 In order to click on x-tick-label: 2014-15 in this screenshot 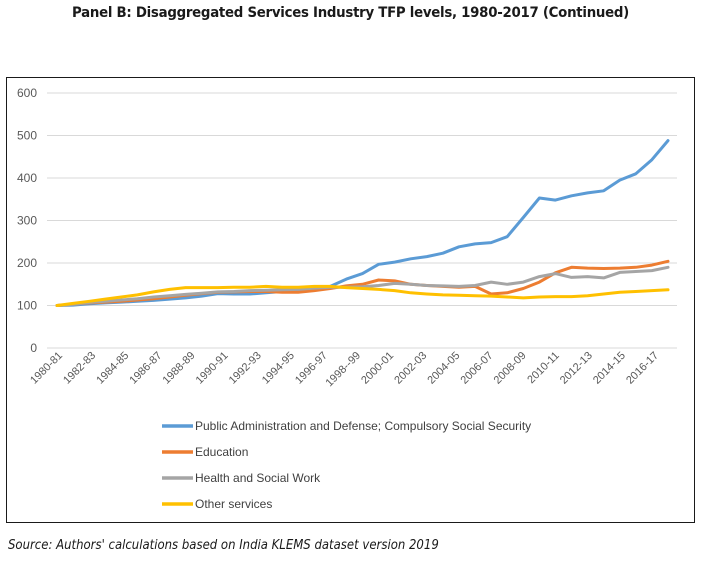, I will do `click(609, 368)`.